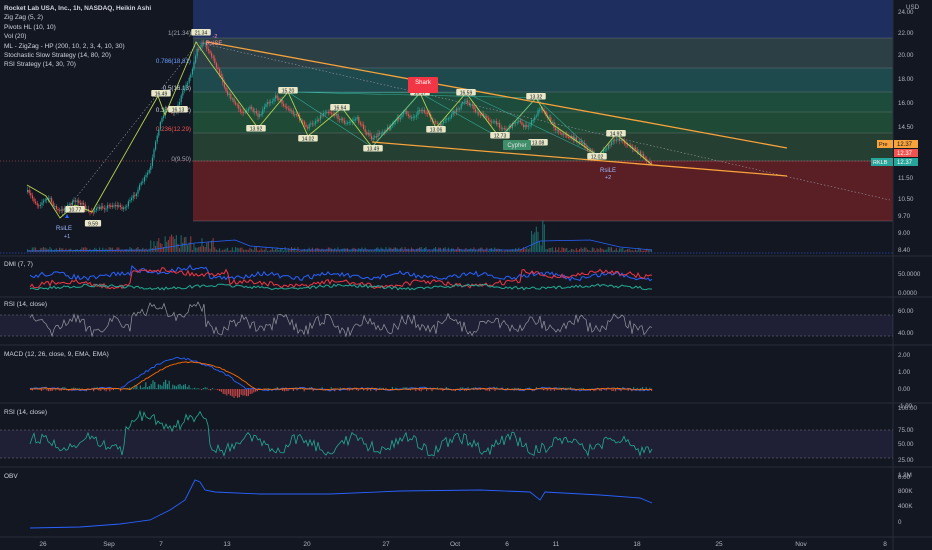  What do you see at coordinates (77, 64) in the screenshot?
I see `legend-rsi-strategy: RSI Strategy (14, 30, 70)` at bounding box center [77, 64].